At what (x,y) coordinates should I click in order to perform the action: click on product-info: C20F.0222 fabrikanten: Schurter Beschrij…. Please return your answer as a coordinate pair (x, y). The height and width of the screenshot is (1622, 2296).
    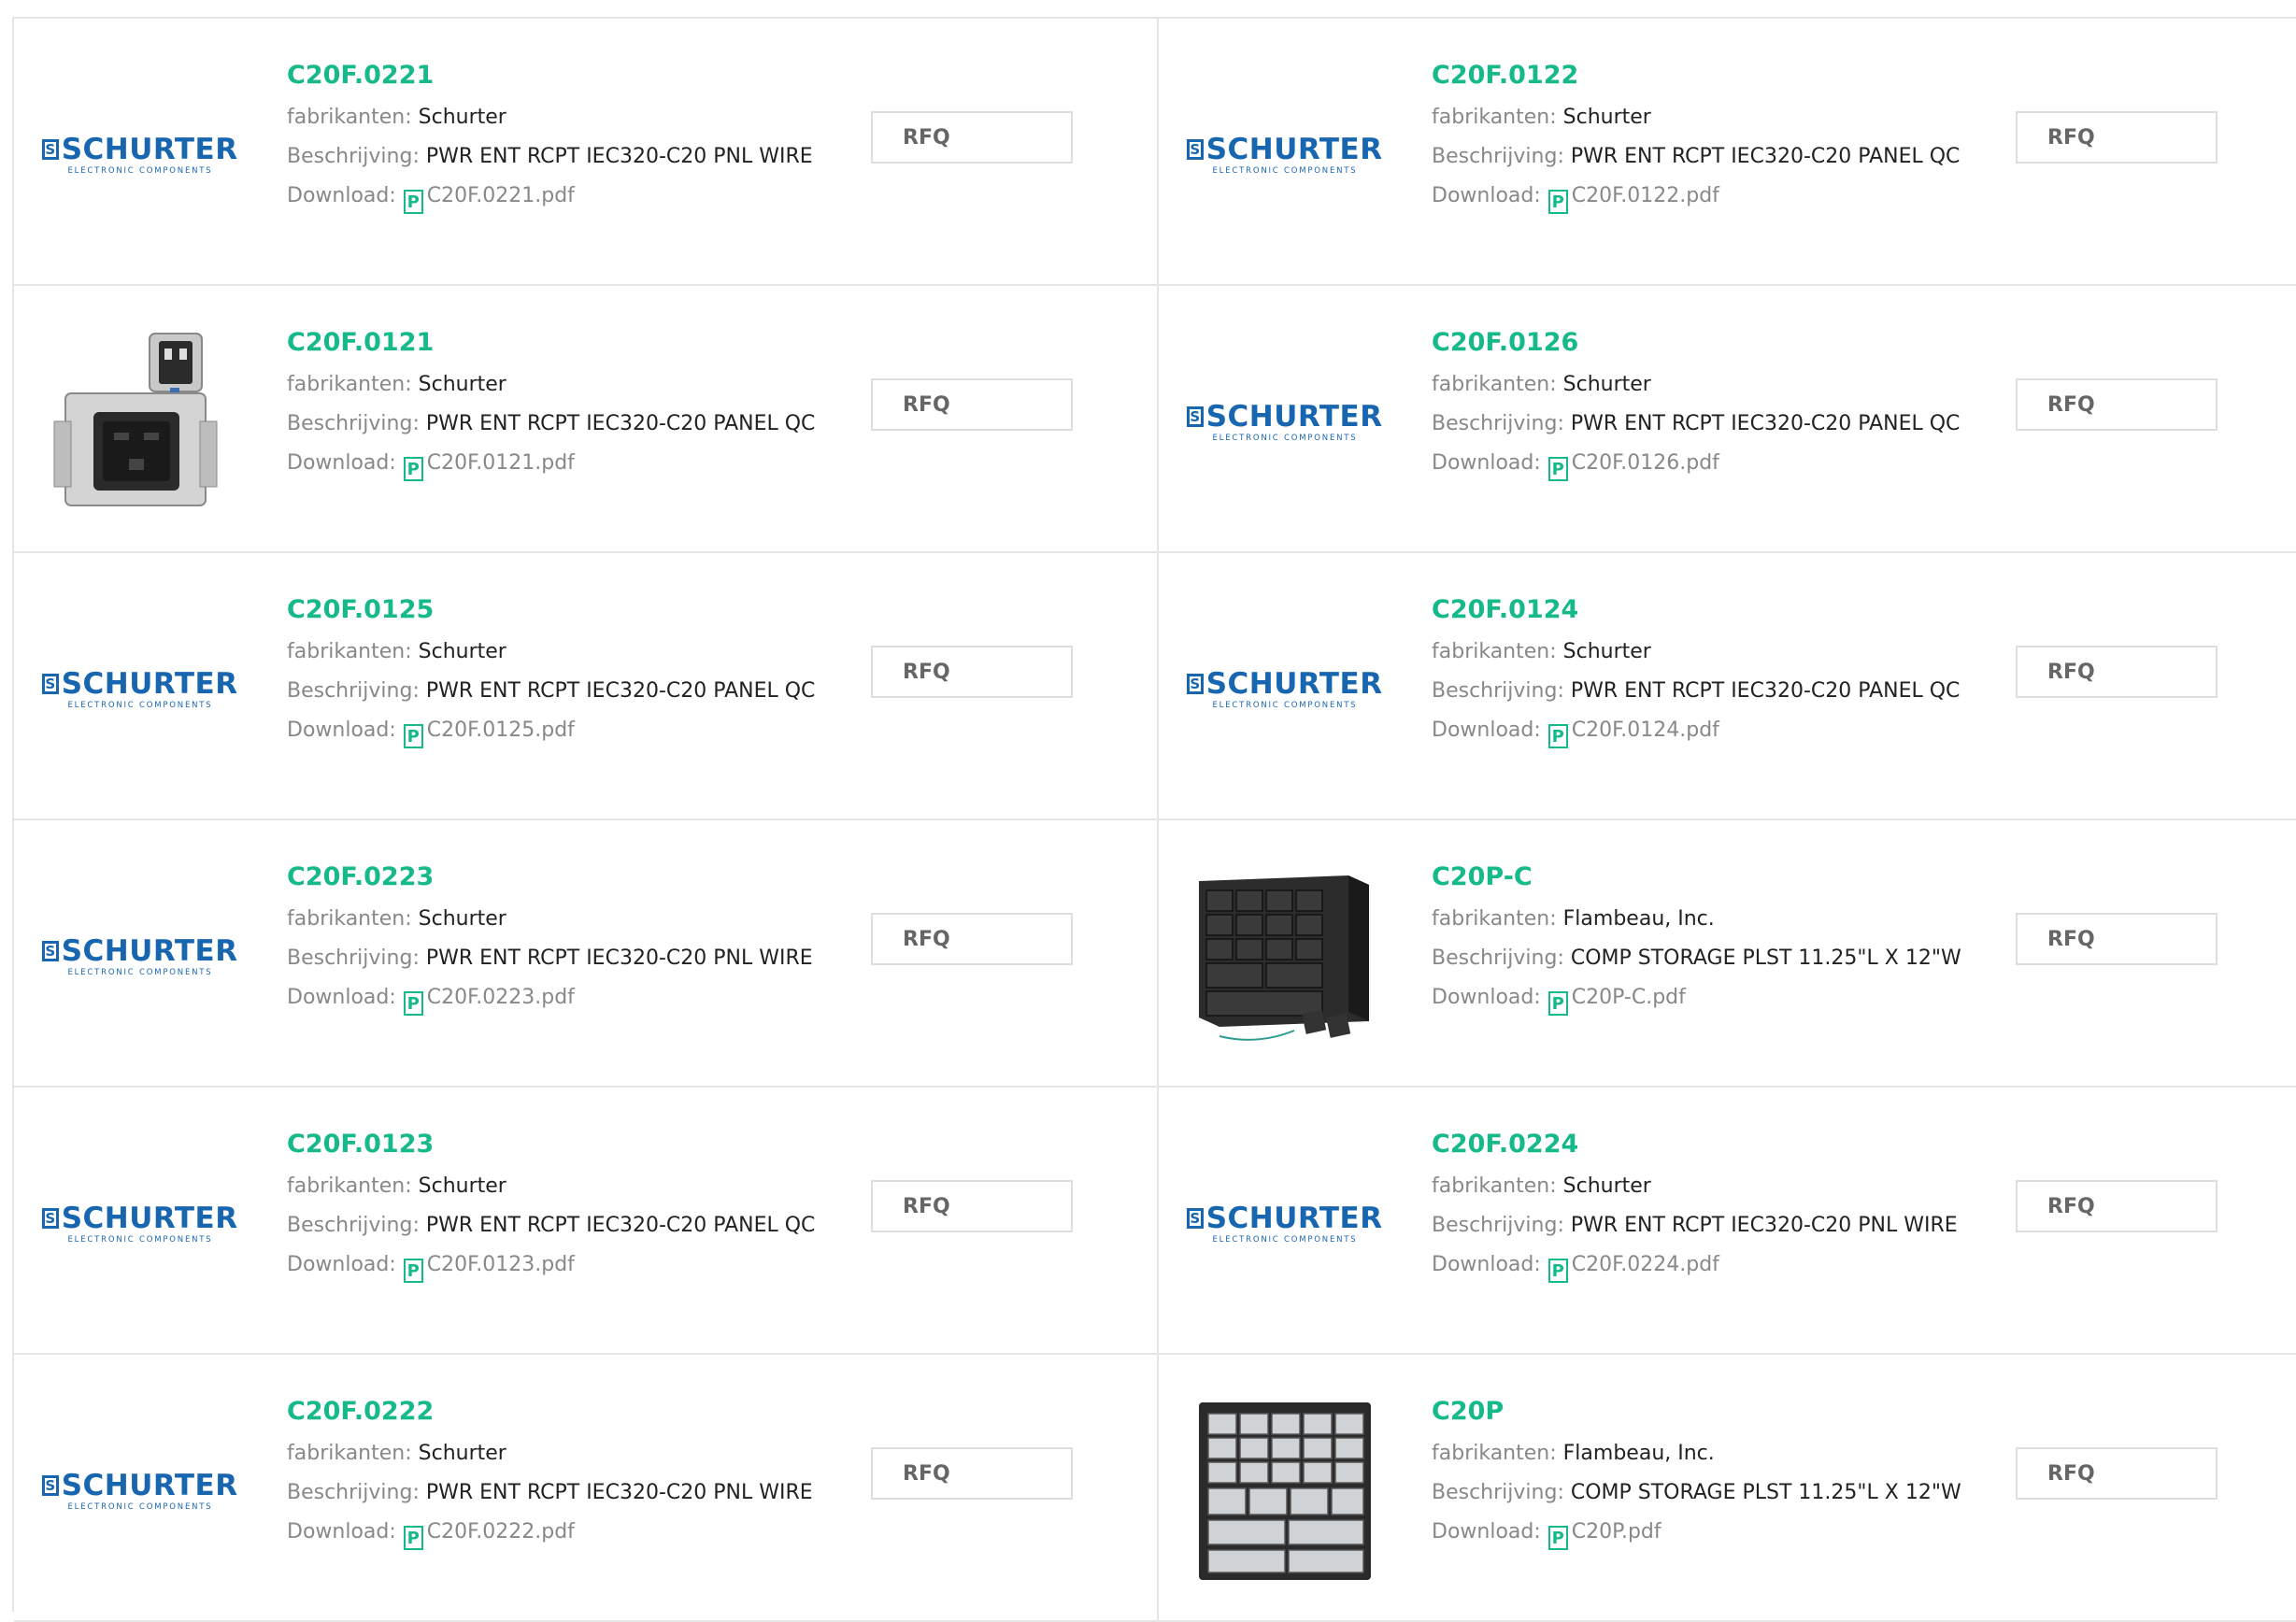
    Looking at the image, I should click on (576, 1473).